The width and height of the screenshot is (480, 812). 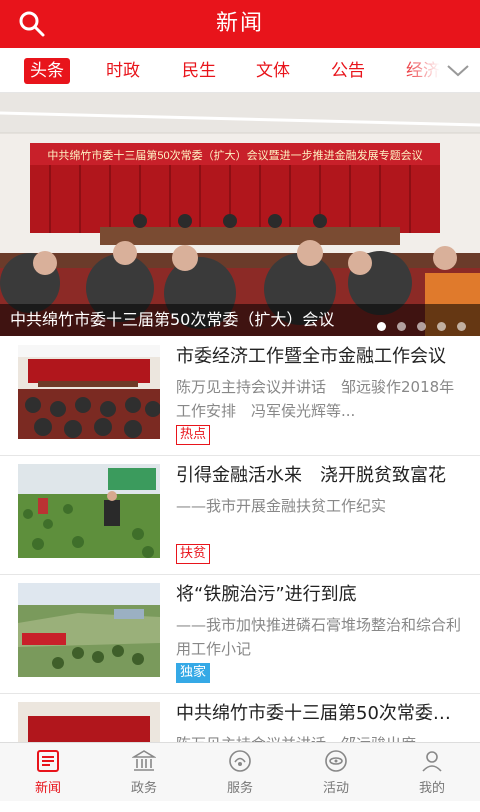 I want to click on carousel-indicators, so click(x=418, y=323).